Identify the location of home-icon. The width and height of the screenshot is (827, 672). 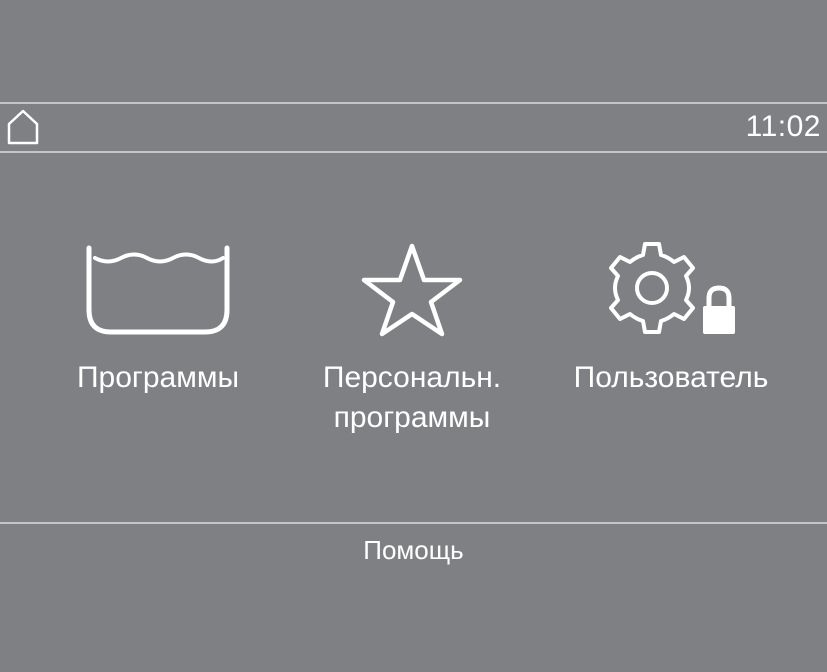
(23, 127).